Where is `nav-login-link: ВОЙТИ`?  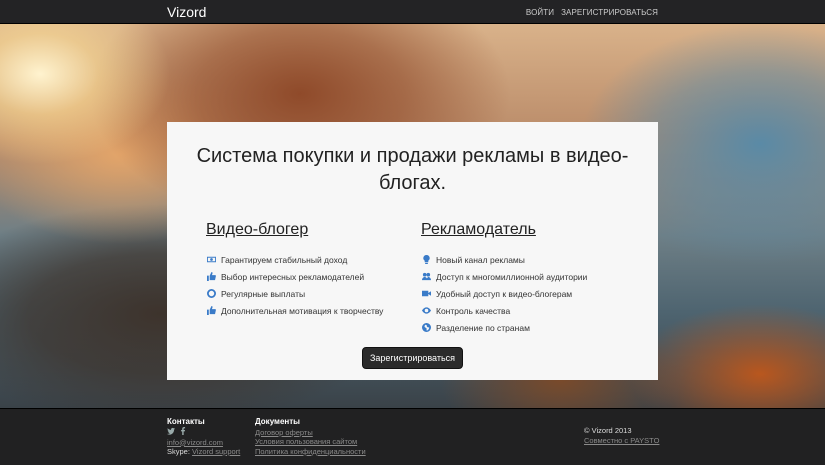 nav-login-link: ВОЙТИ is located at coordinates (540, 12).